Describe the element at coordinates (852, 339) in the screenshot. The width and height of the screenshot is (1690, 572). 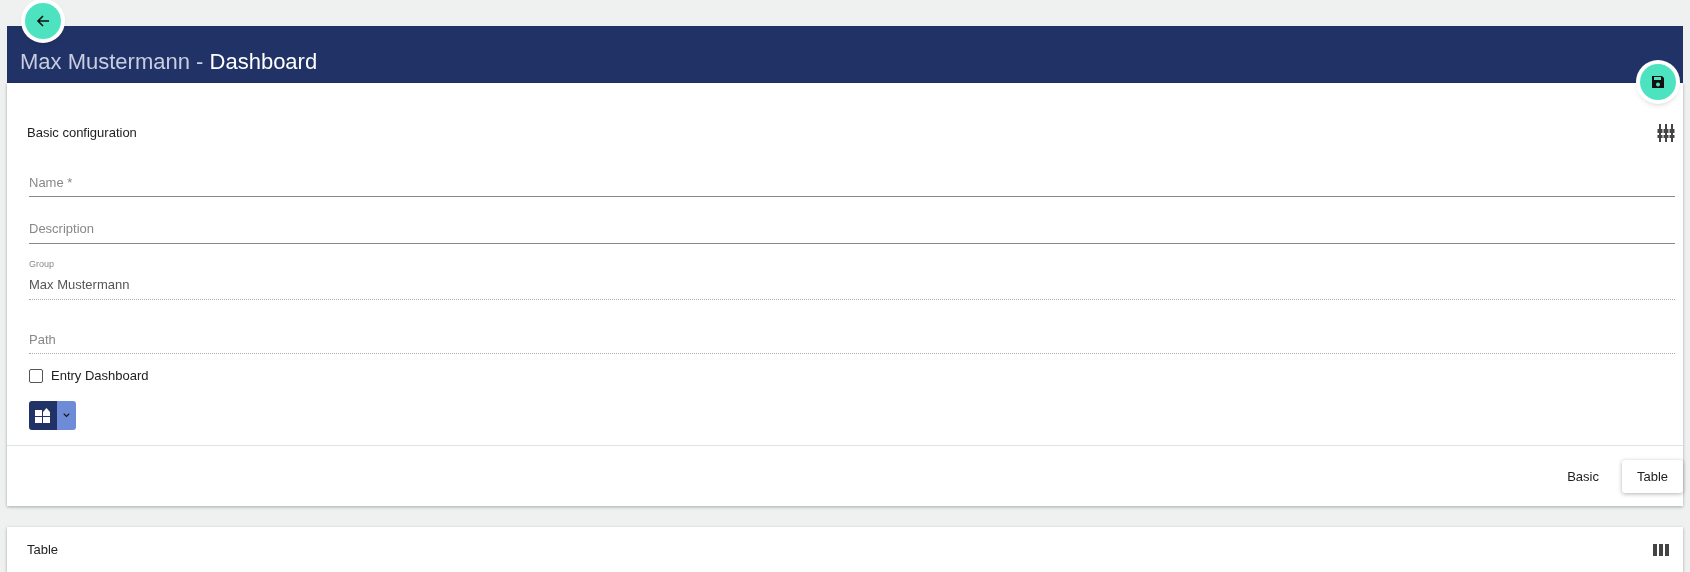
I see `readonly-field: Path` at that location.